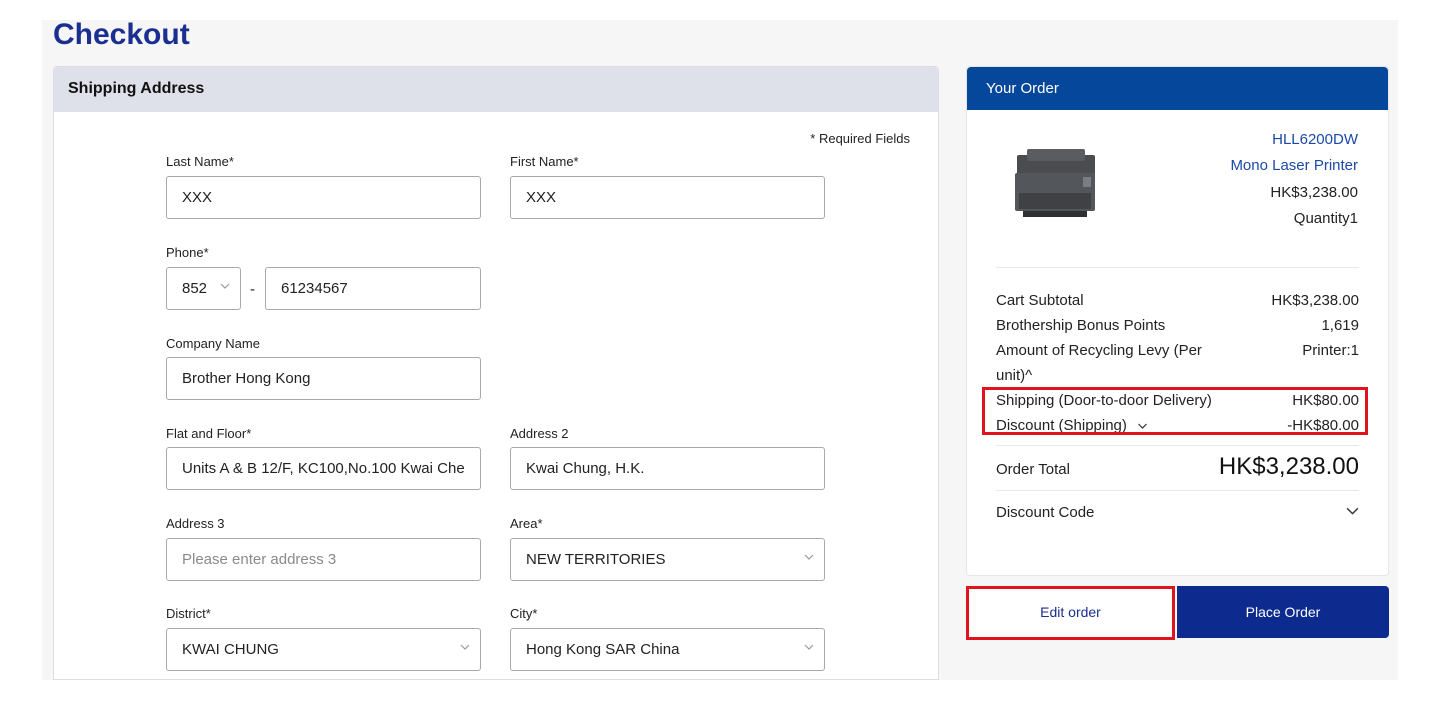 The width and height of the screenshot is (1440, 701). I want to click on discount-code-label: Discount Code, so click(1045, 512).